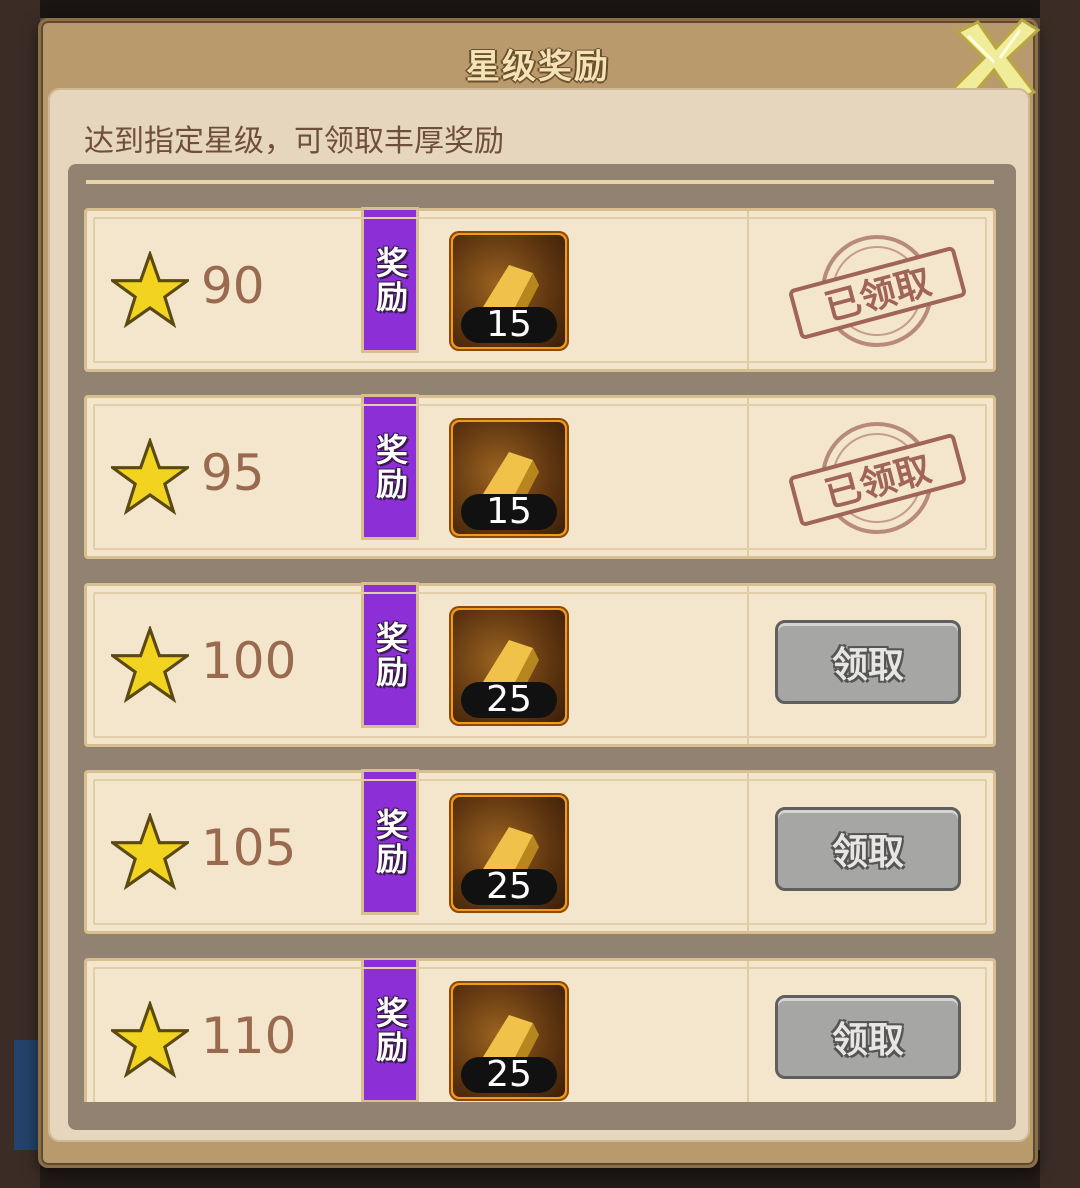  Describe the element at coordinates (538, 67) in the screenshot. I see `dialog-title: 星级奖励` at that location.